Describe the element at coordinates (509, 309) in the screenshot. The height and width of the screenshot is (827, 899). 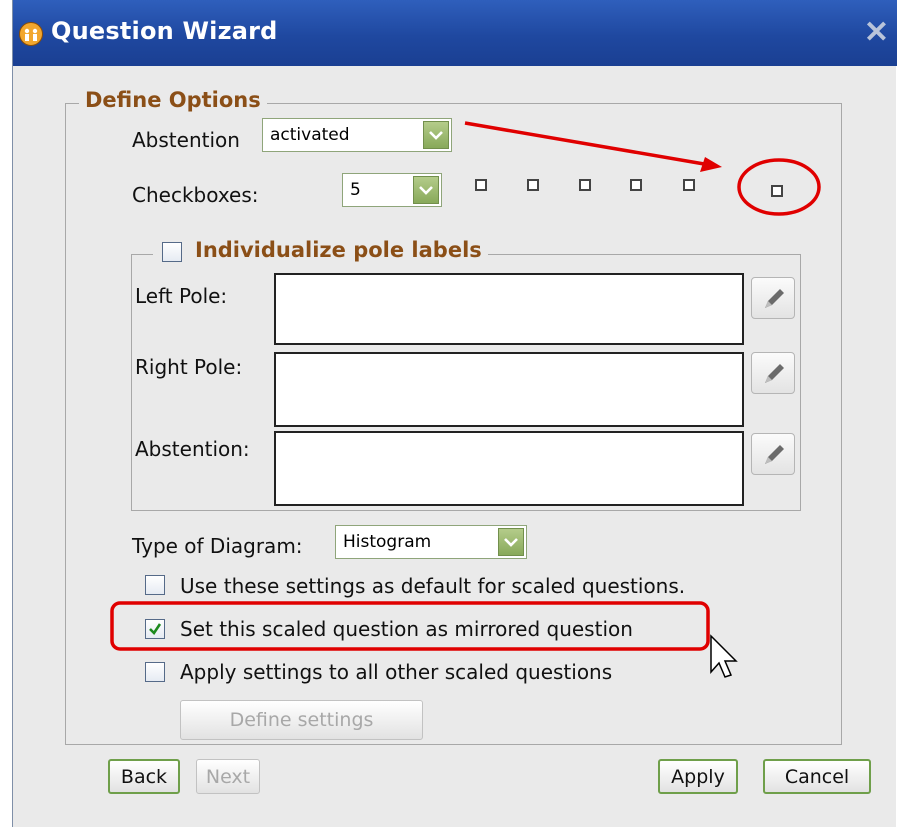
I see `left-pole-input` at that location.